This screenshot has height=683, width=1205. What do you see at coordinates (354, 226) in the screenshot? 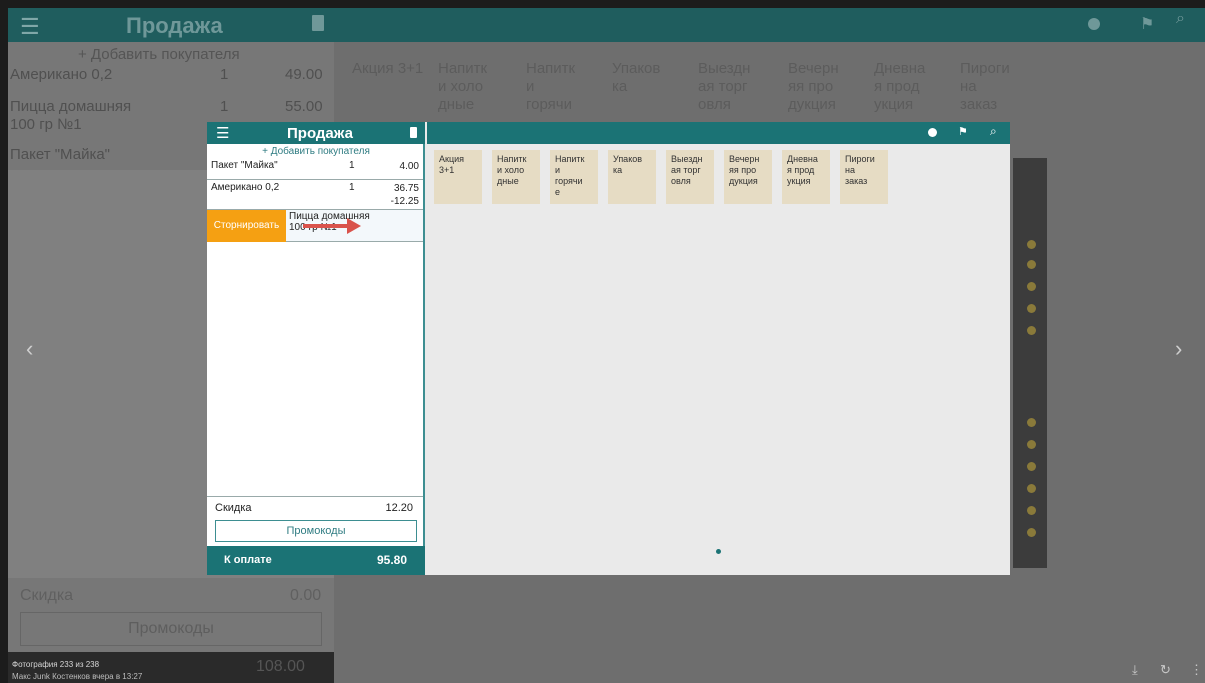
I see `swipe-arrow-head-icon` at bounding box center [354, 226].